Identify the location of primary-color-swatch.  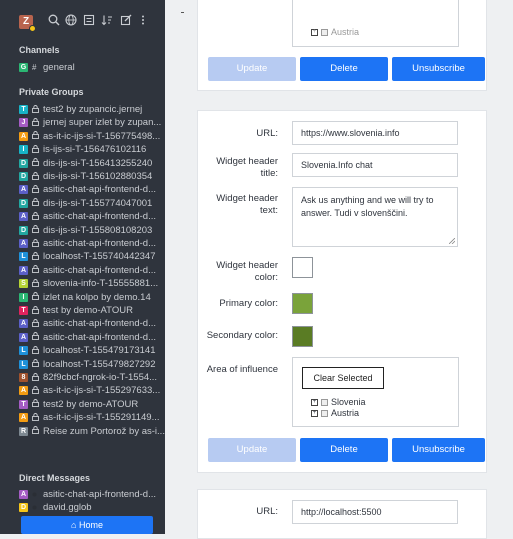
(302, 303).